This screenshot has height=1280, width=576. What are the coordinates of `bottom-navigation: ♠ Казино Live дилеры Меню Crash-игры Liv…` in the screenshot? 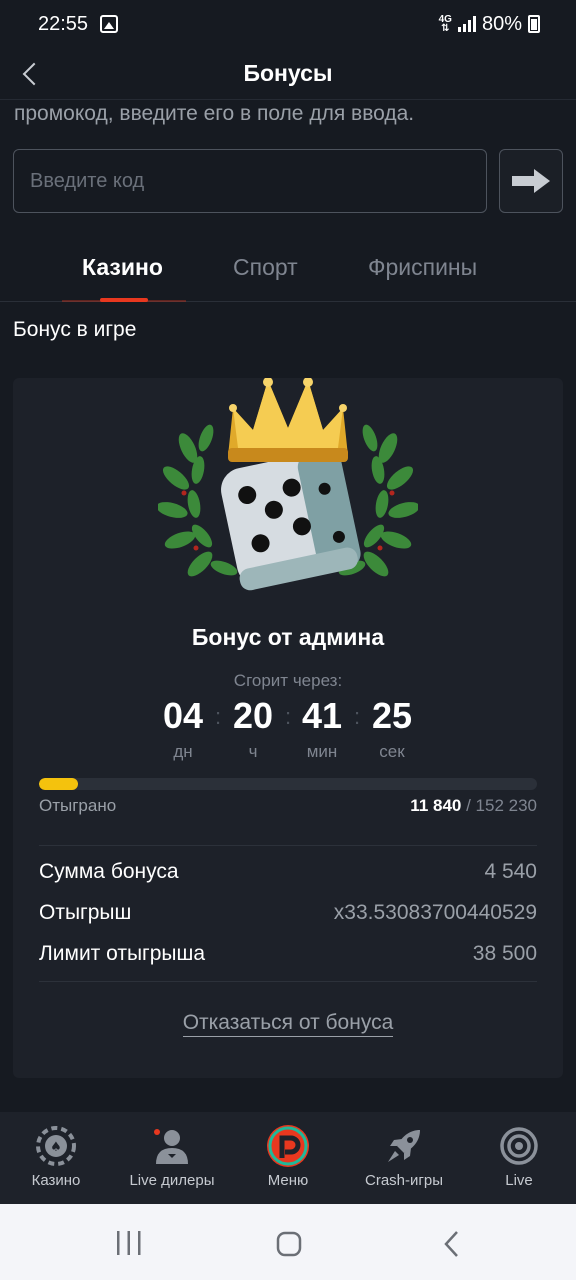 It's located at (288, 1158).